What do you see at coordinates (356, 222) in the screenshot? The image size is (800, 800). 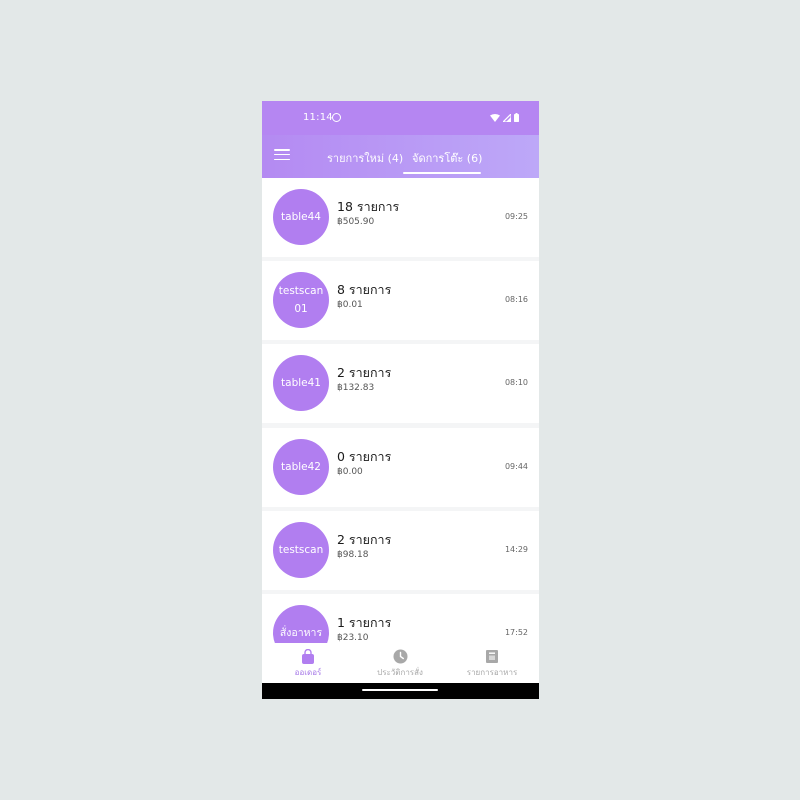 I see `order-amount: ฿505.90` at bounding box center [356, 222].